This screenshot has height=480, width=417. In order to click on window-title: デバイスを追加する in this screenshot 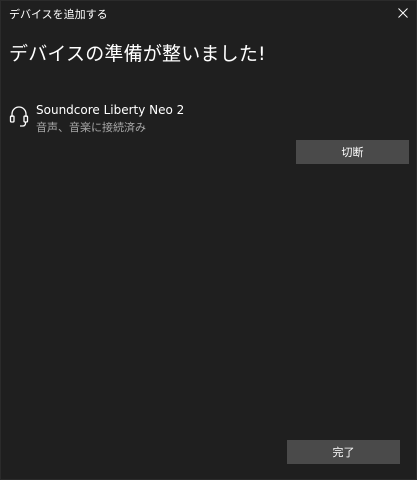, I will do `click(58, 14)`.